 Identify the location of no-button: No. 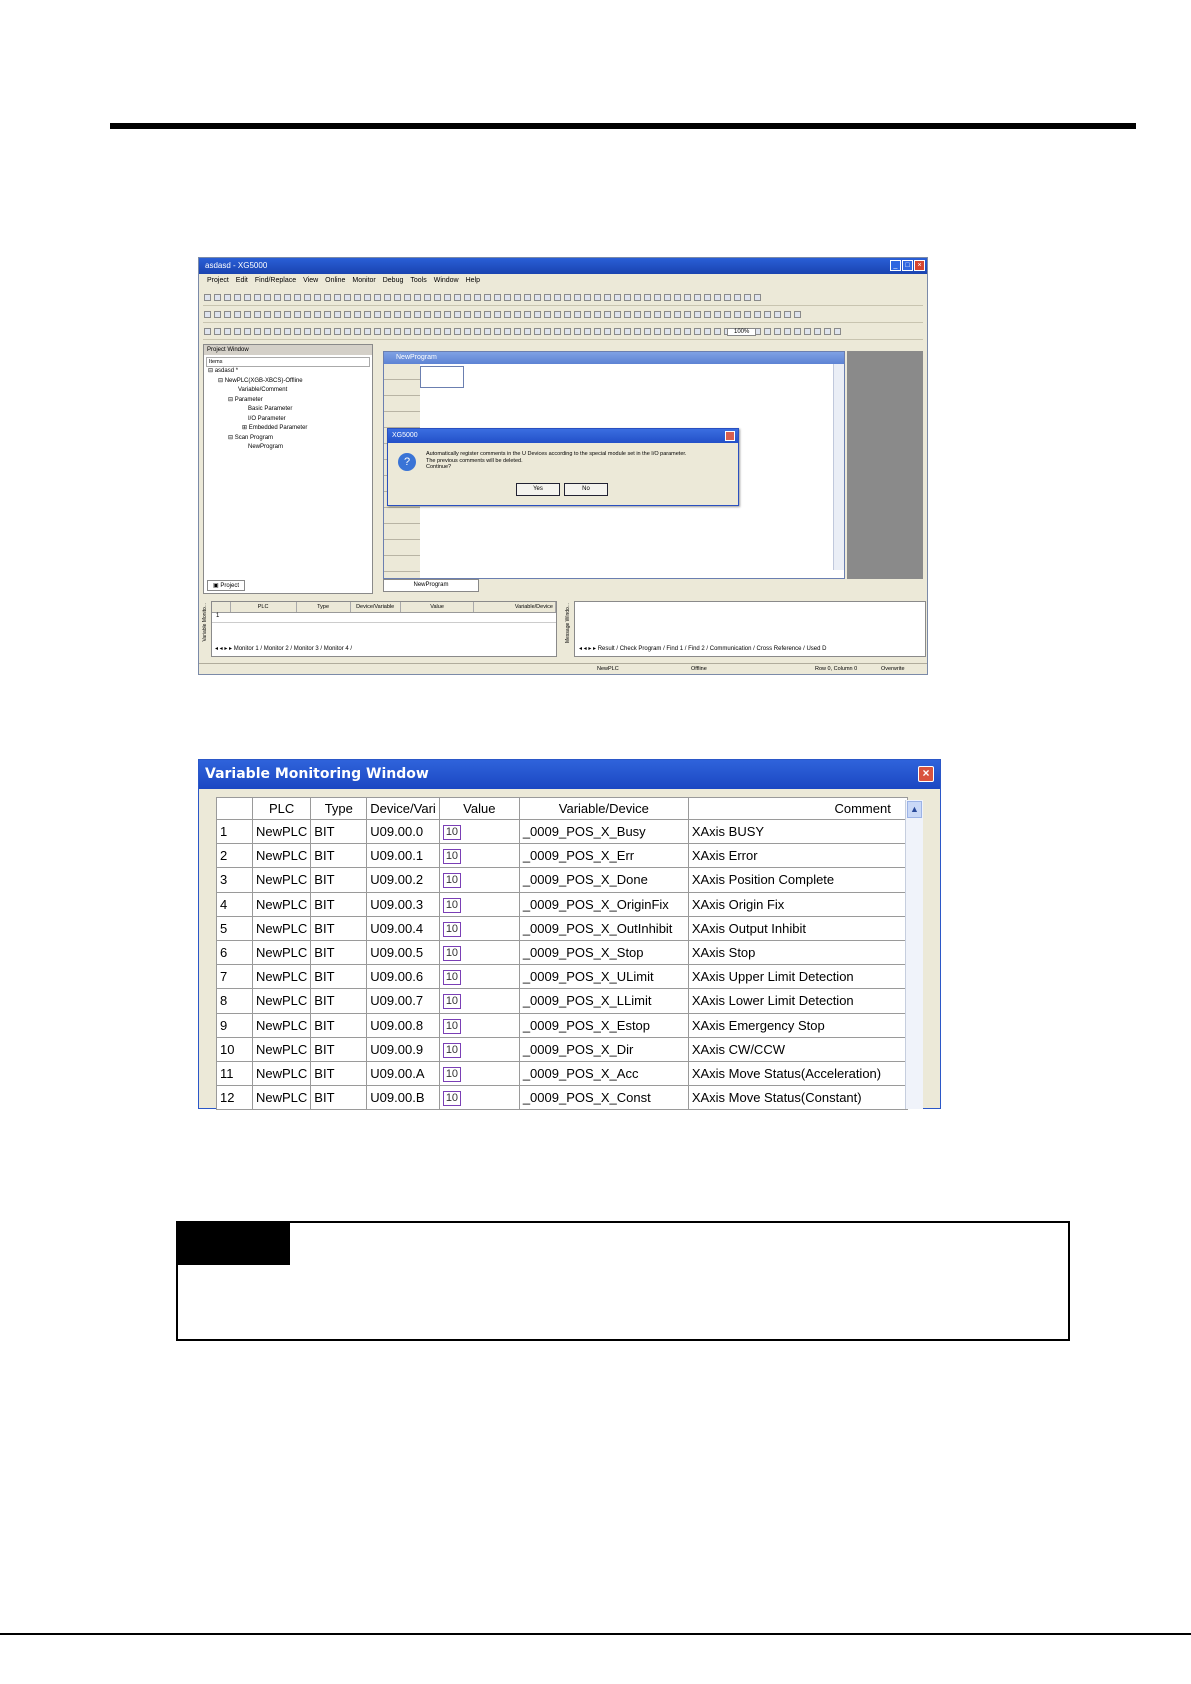
(586, 489).